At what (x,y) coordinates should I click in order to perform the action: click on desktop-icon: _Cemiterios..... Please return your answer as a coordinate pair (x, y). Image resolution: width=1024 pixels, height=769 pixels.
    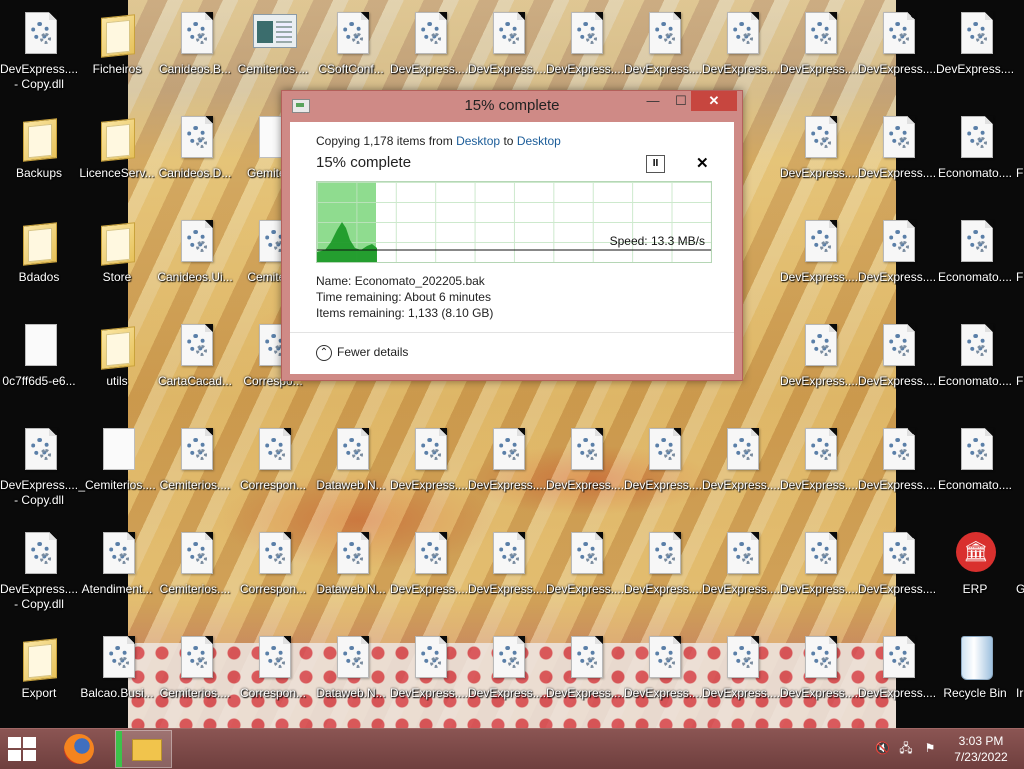
    Looking at the image, I should click on (117, 470).